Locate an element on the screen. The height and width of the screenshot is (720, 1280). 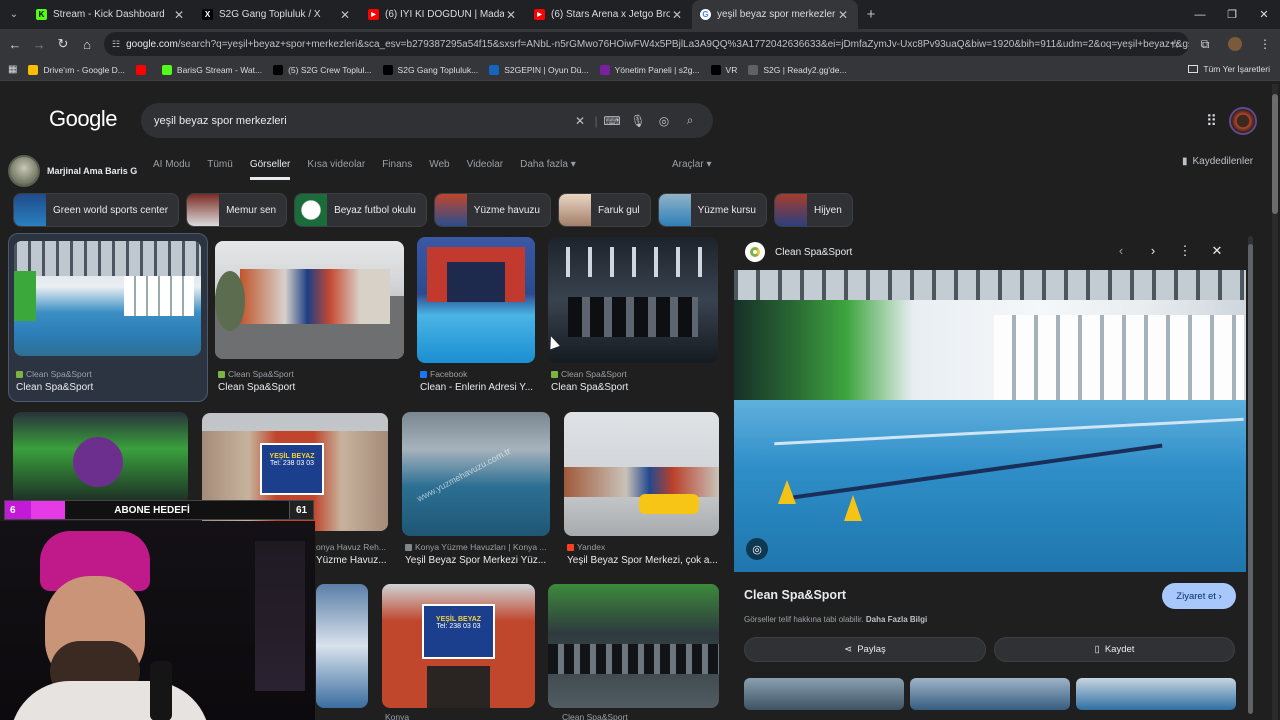
browser-tab-active: Gyeşil beyaz spor merkezleri - Go✕ is located at coordinates (775, 14).